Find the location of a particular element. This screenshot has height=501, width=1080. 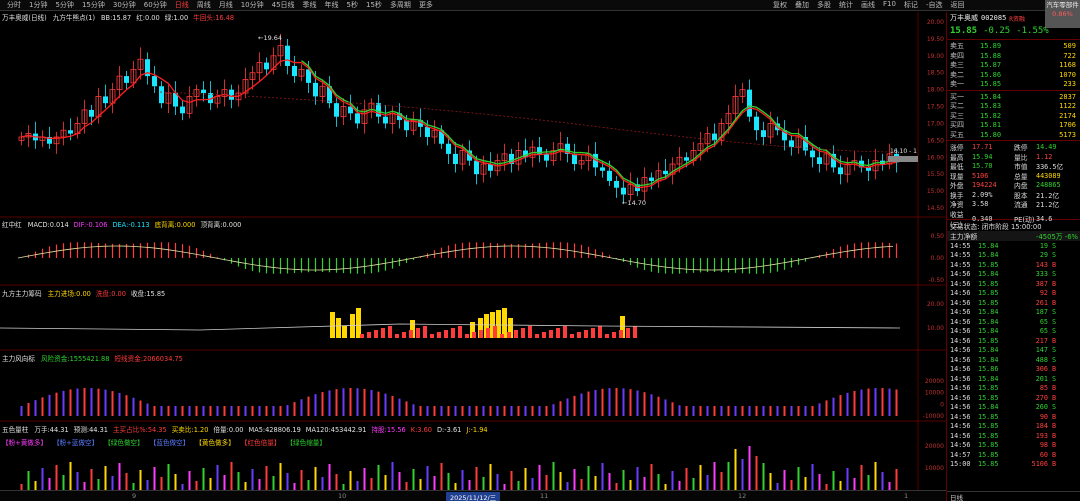

tool-button: F10 is located at coordinates (889, 5).